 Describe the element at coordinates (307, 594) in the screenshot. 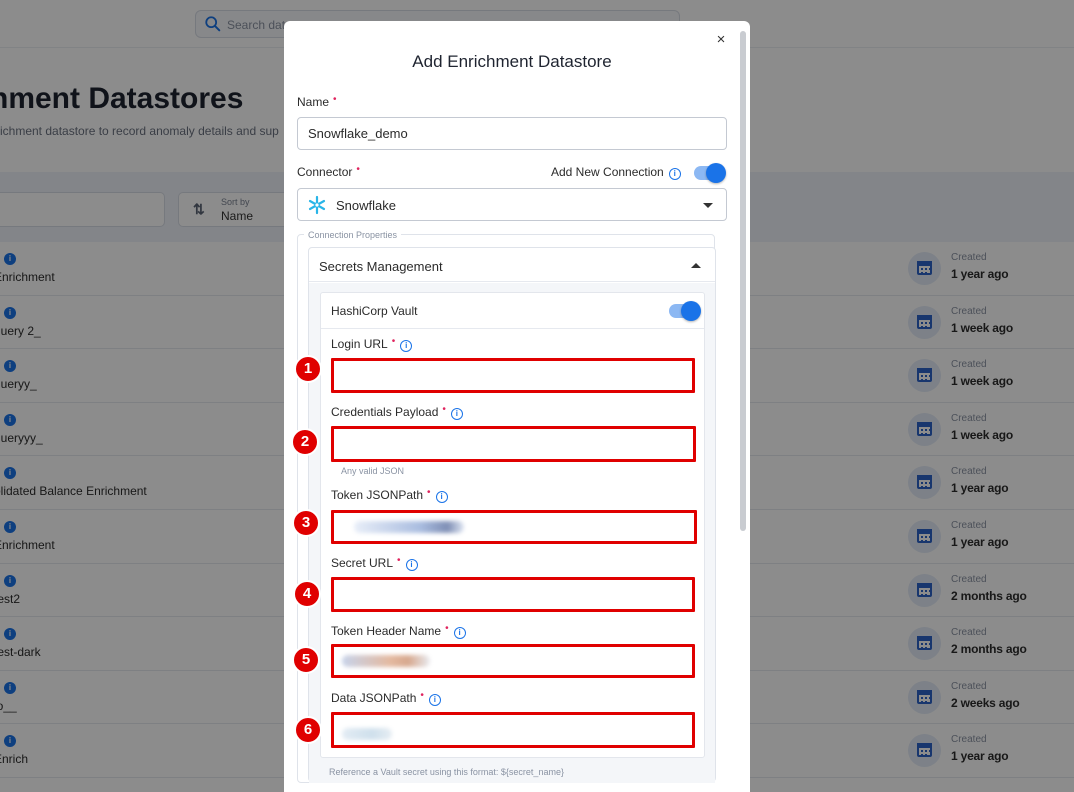

I see `callout-badge-4: 4` at that location.